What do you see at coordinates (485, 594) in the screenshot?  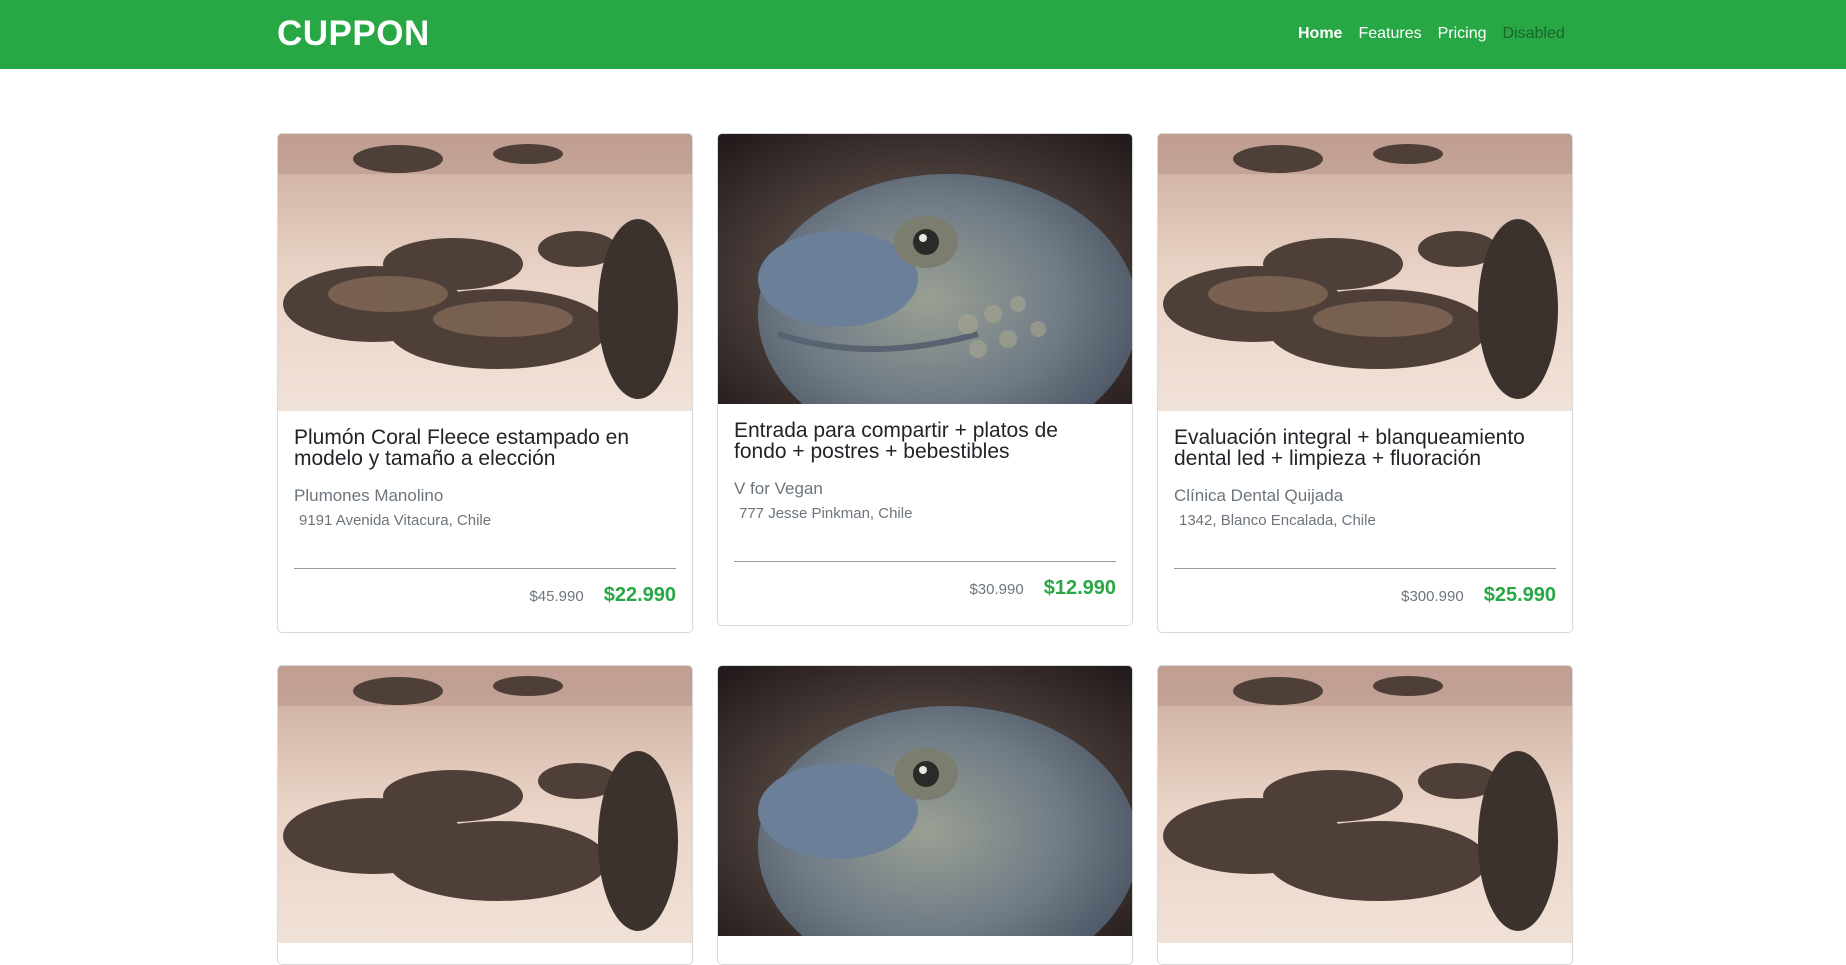 I see `price-row: $45.990 $22.990` at bounding box center [485, 594].